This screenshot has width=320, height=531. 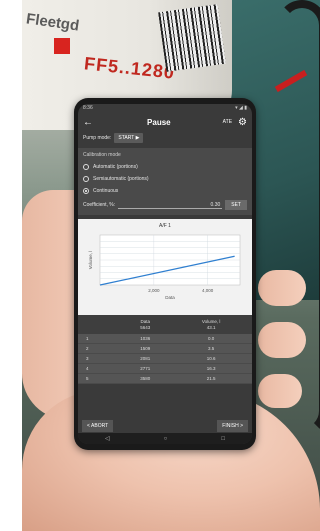 What do you see at coordinates (165, 379) in the screenshot?
I see `table-row: 5 3580 21.5` at bounding box center [165, 379].